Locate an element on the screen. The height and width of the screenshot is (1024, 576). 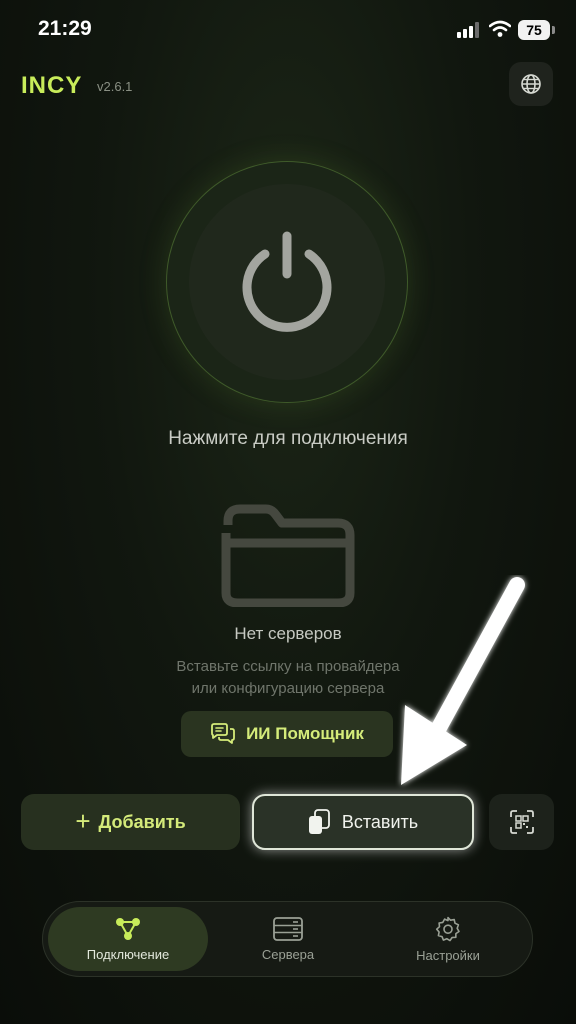
chat-bubbles-icon is located at coordinates (223, 733).